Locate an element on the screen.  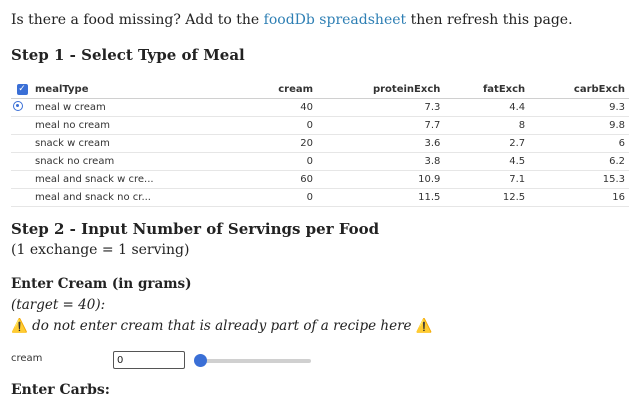
cream-label: cream is located at coordinates (27, 358).